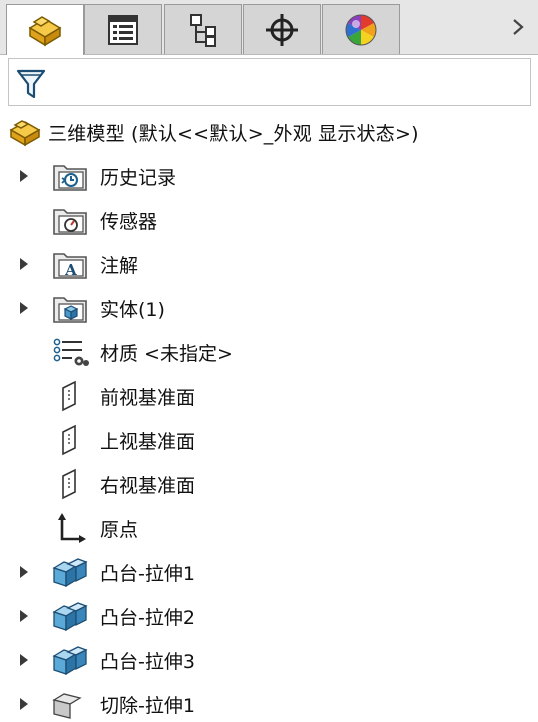  What do you see at coordinates (71, 352) in the screenshot?
I see `material-icon` at bounding box center [71, 352].